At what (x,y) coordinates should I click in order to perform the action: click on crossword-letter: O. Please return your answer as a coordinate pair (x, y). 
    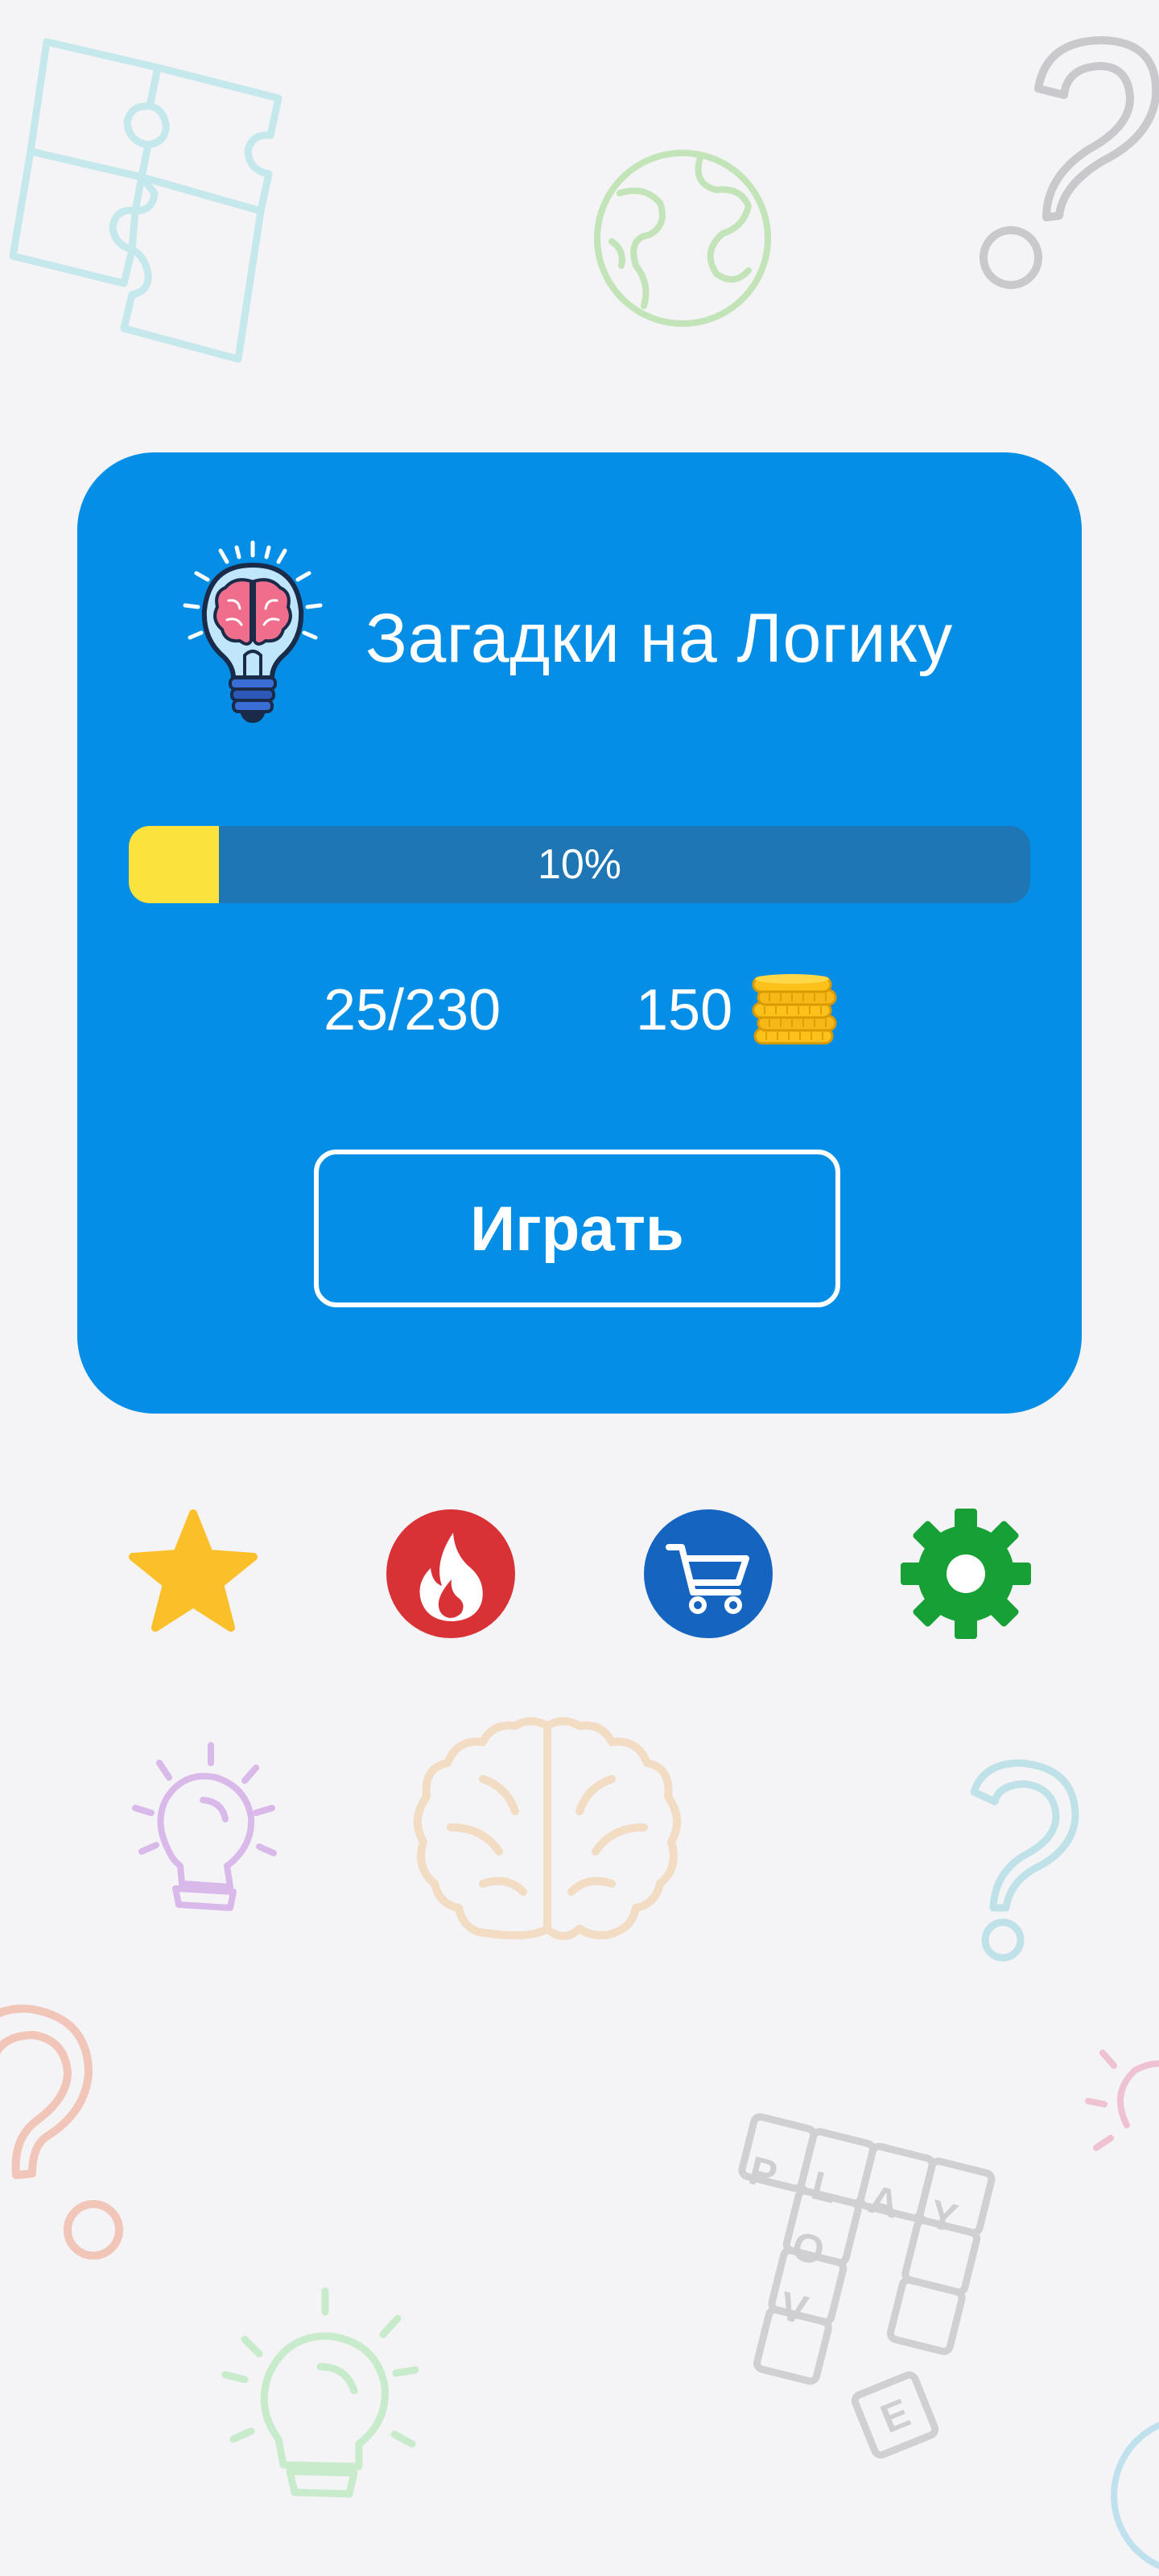
    Looking at the image, I should click on (808, 2248).